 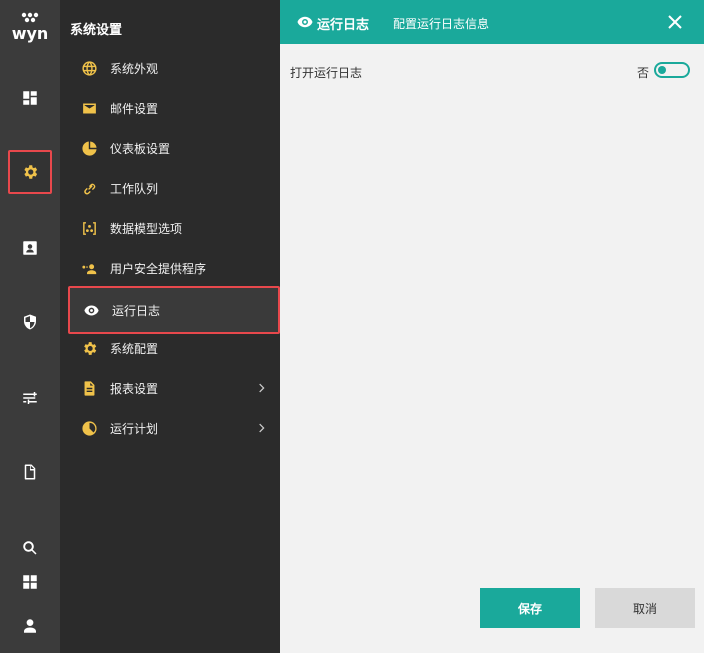 I want to click on panel-title: 运行日志, so click(x=343, y=25).